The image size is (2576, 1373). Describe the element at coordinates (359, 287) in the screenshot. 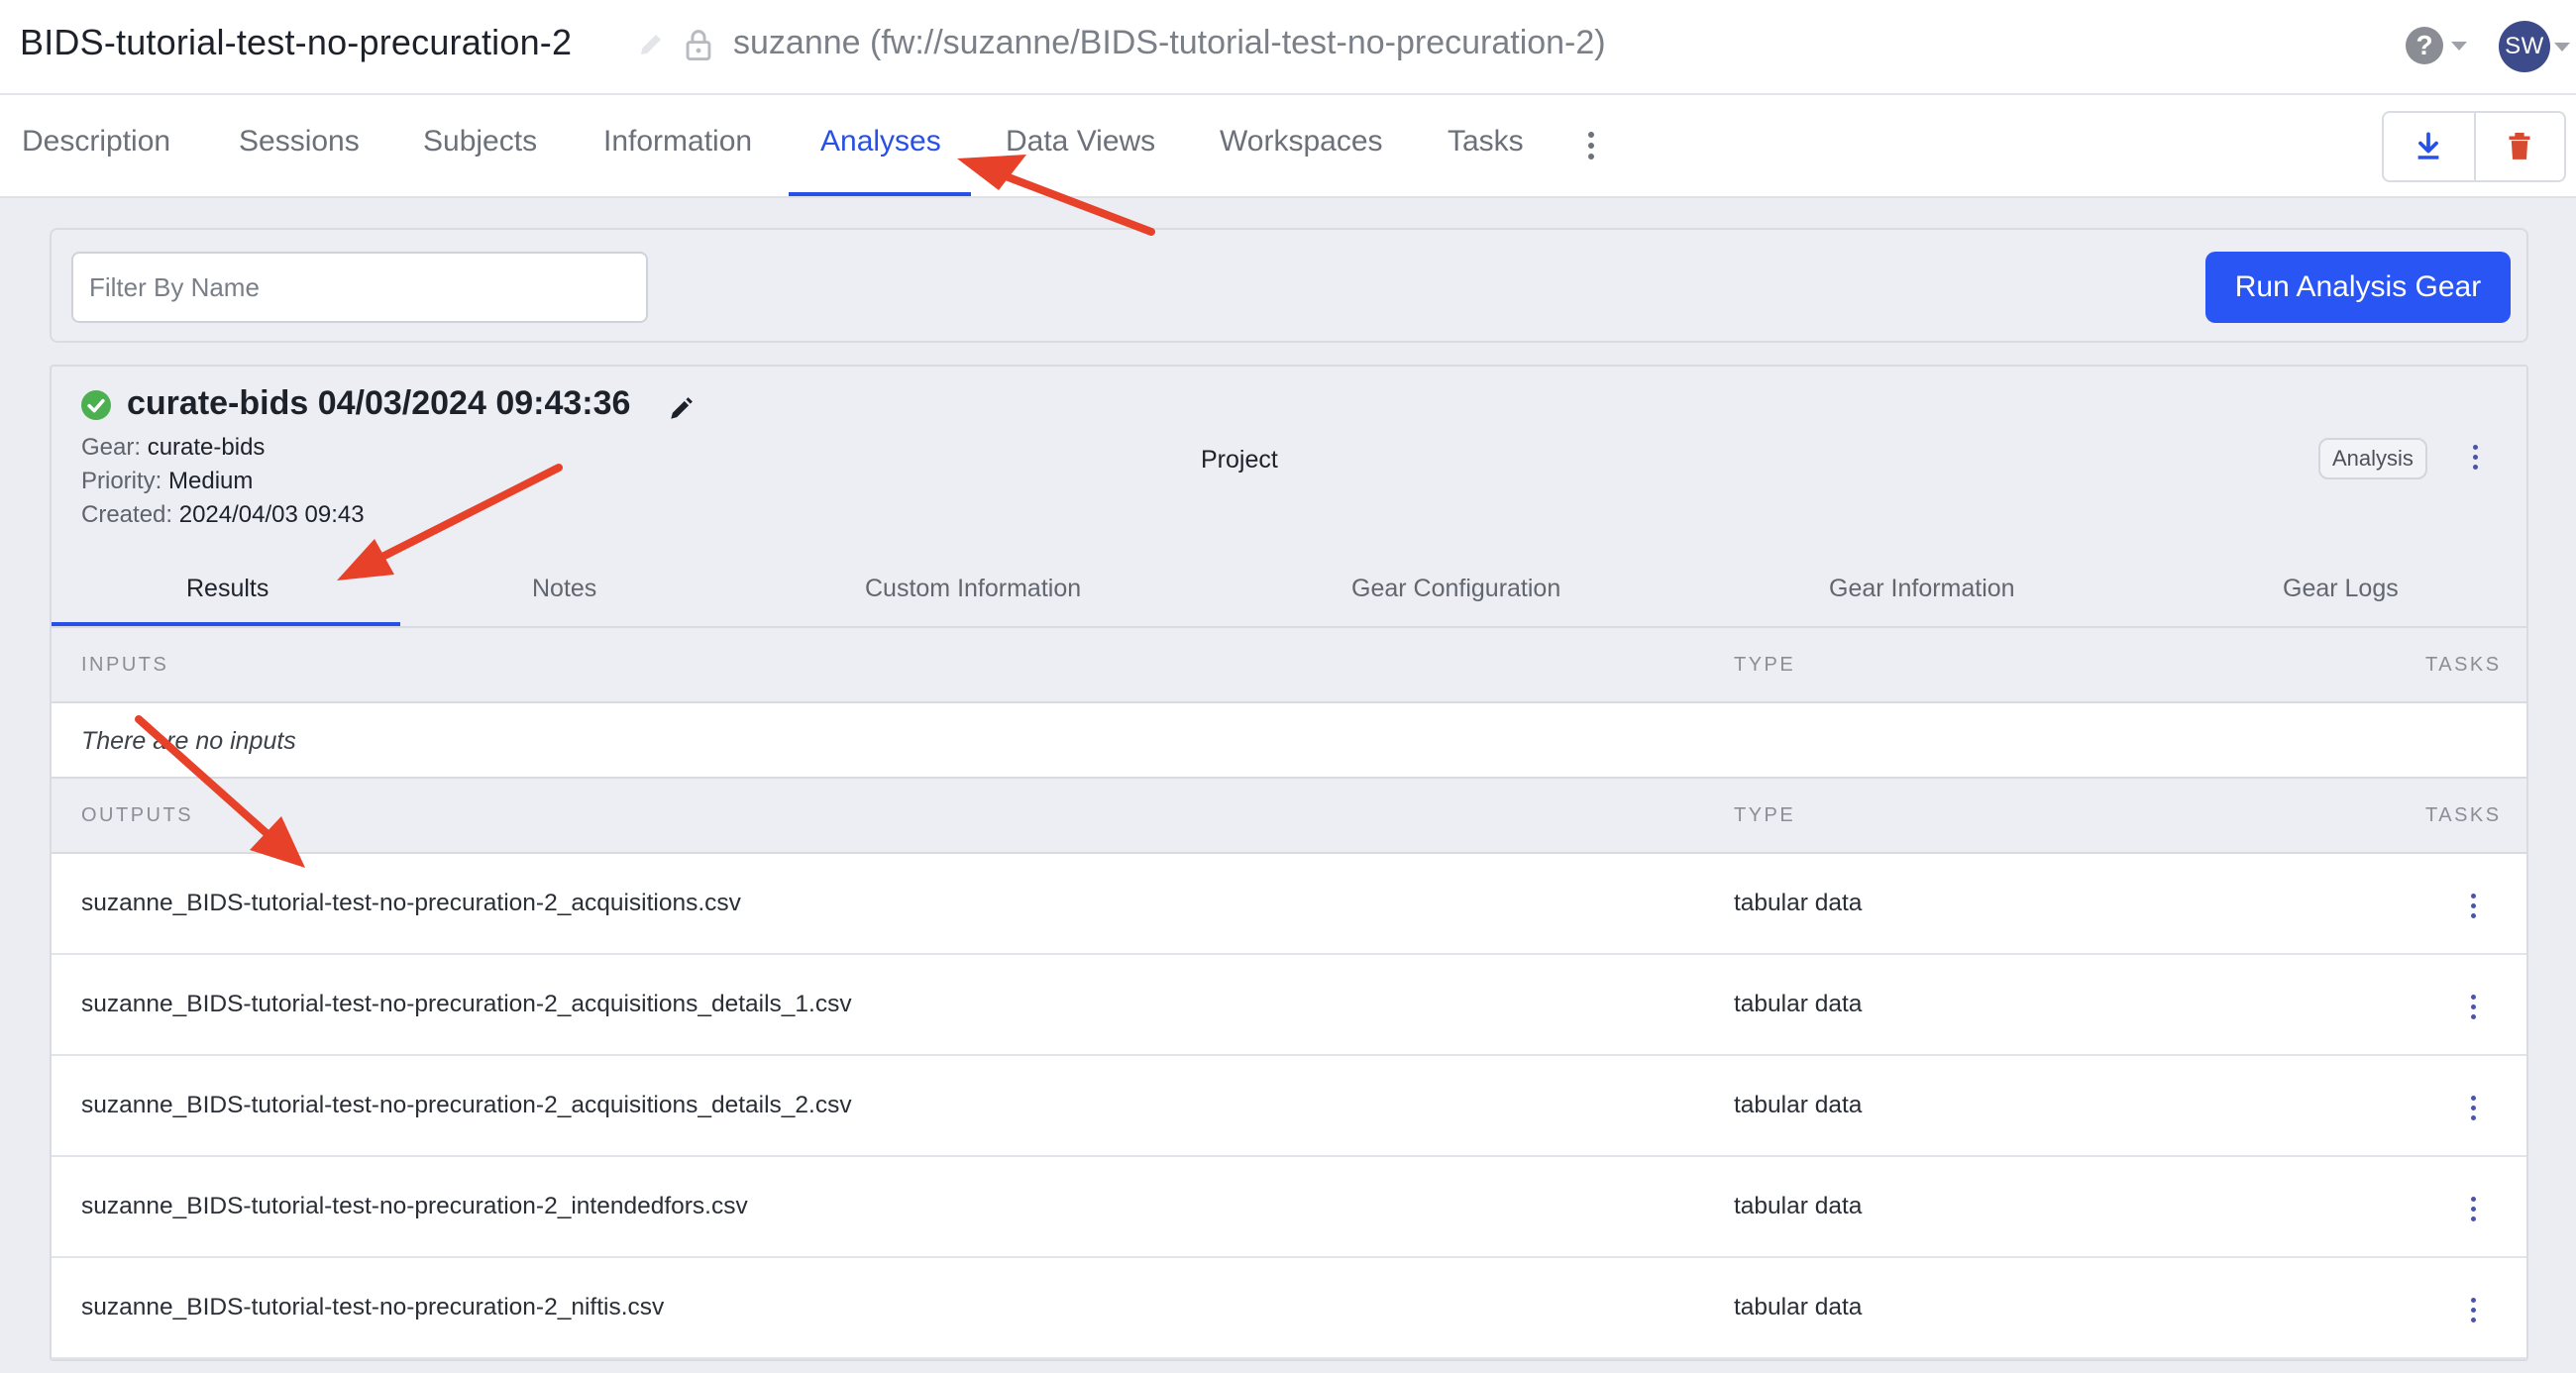

I see `filter-input` at that location.